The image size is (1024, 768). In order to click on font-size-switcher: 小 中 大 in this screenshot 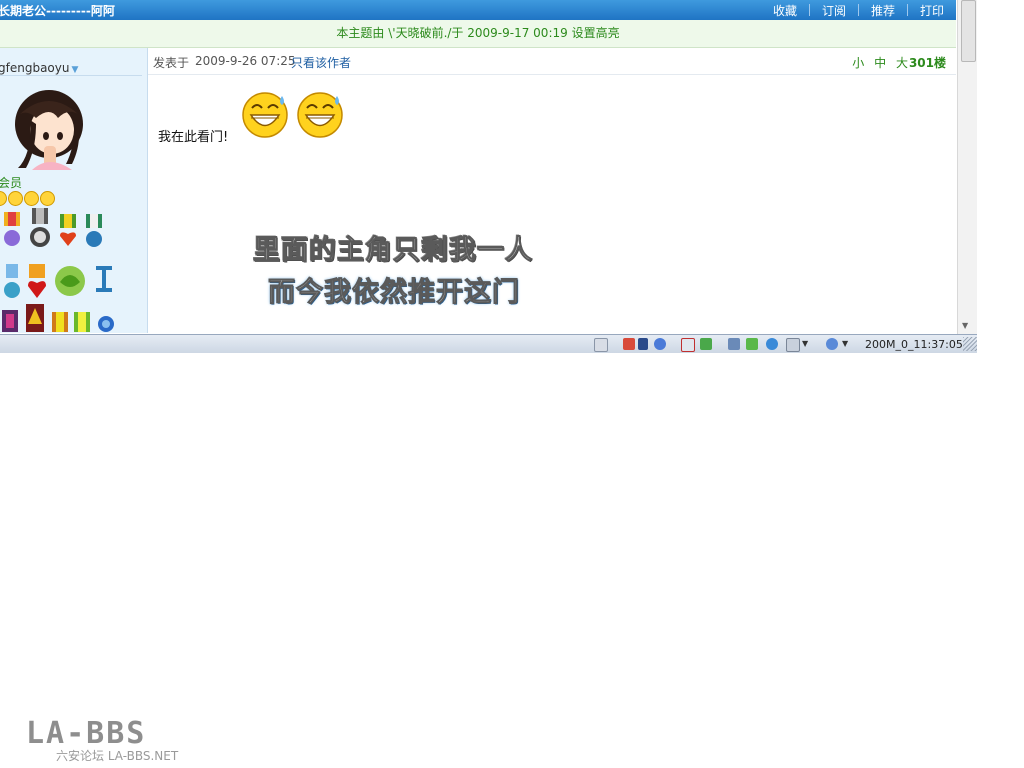, I will do `click(877, 62)`.